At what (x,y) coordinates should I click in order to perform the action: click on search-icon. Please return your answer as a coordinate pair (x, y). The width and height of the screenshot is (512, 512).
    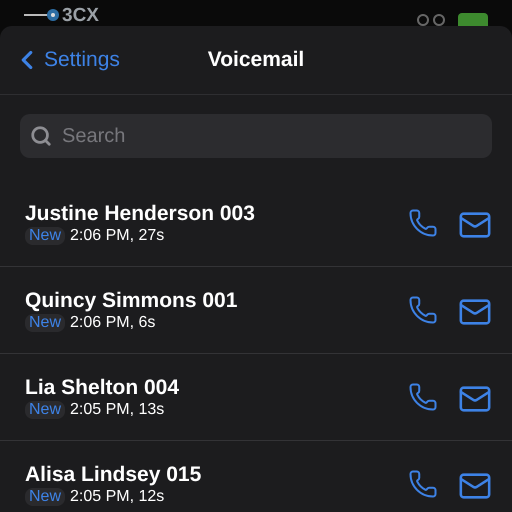
    Looking at the image, I should click on (41, 136).